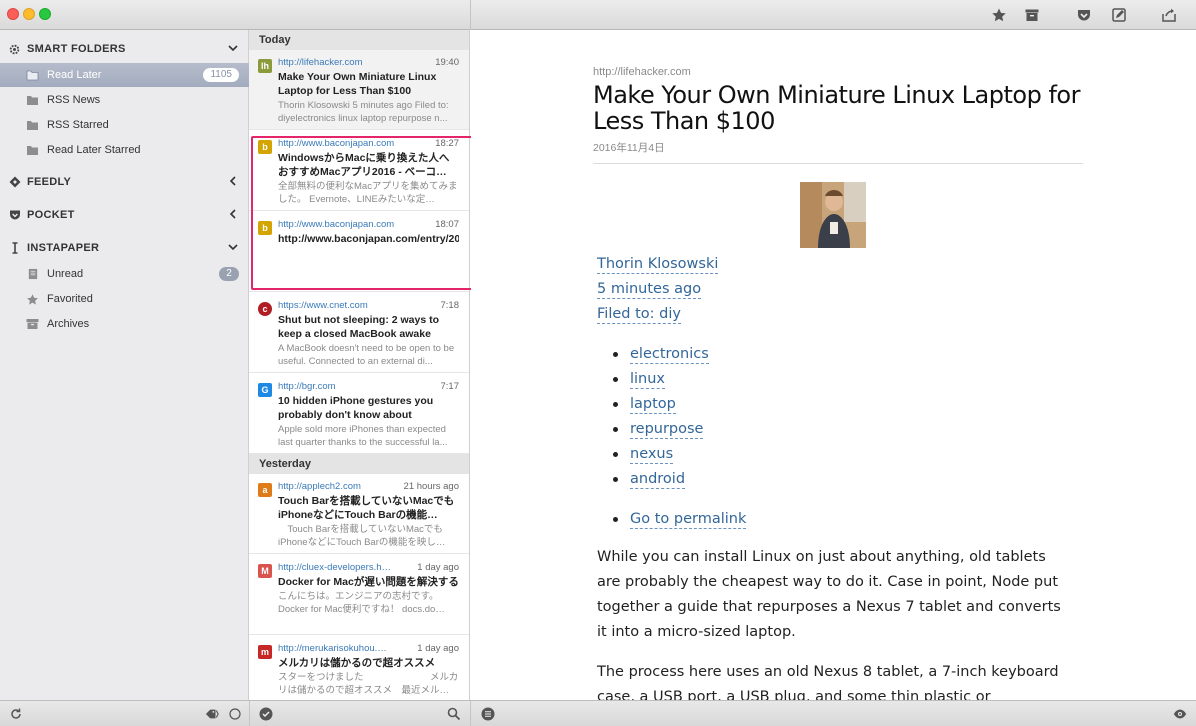 Image resolution: width=1196 pixels, height=726 pixels. I want to click on sidebar-item-unread: Unread 2, so click(124, 274).